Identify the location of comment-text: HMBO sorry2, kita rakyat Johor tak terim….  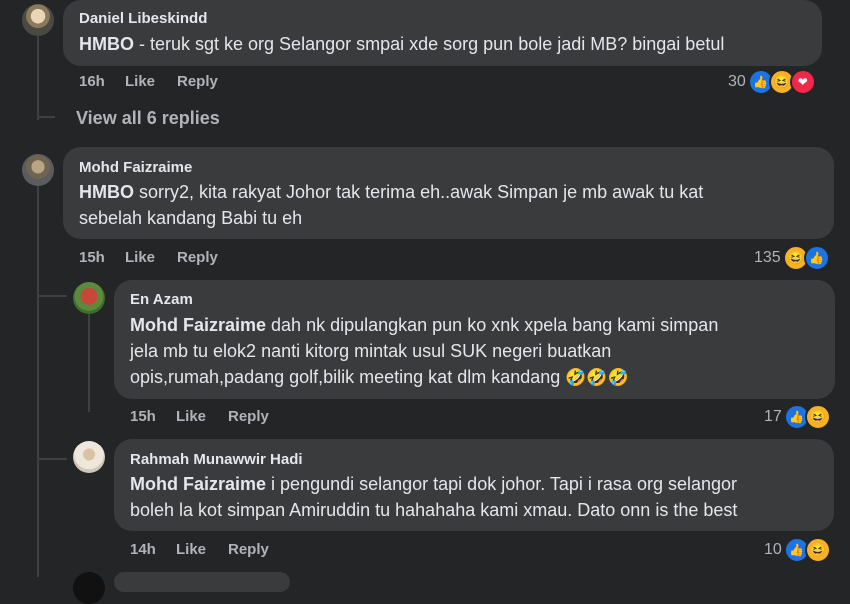
(391, 205).